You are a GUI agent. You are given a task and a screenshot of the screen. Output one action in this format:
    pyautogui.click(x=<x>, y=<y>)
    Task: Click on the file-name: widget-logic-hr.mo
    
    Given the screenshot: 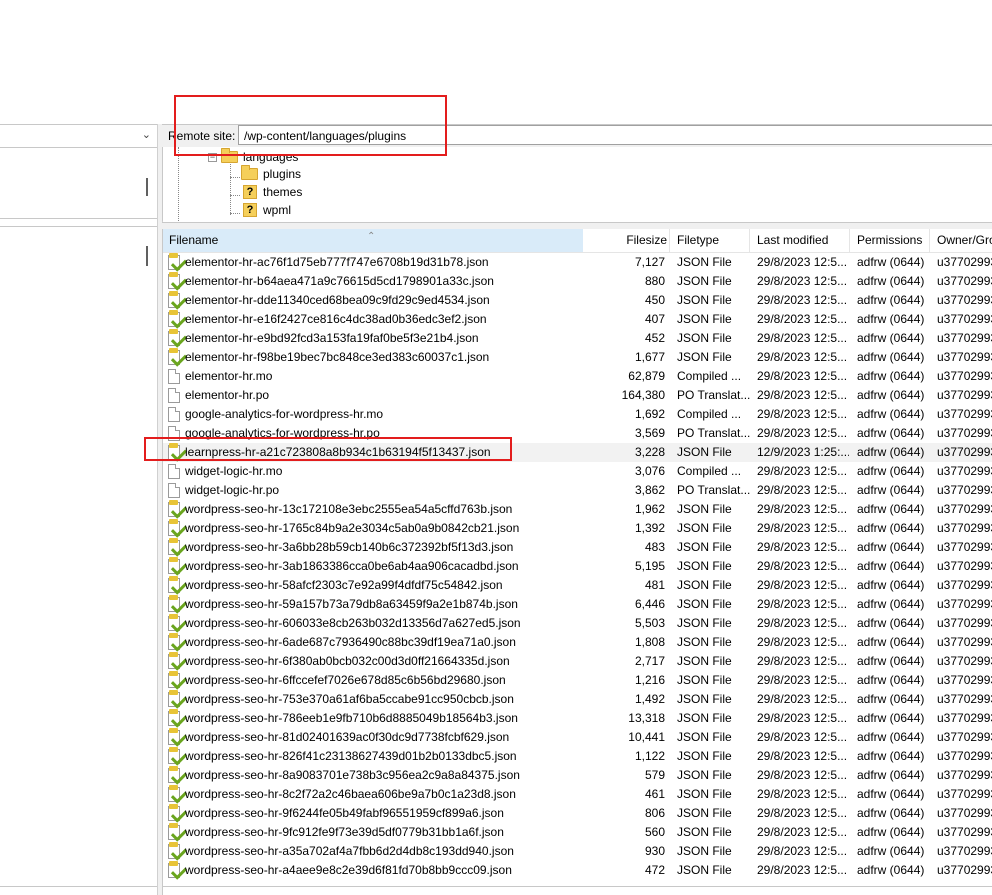 What is the action you would take?
    pyautogui.click(x=234, y=471)
    